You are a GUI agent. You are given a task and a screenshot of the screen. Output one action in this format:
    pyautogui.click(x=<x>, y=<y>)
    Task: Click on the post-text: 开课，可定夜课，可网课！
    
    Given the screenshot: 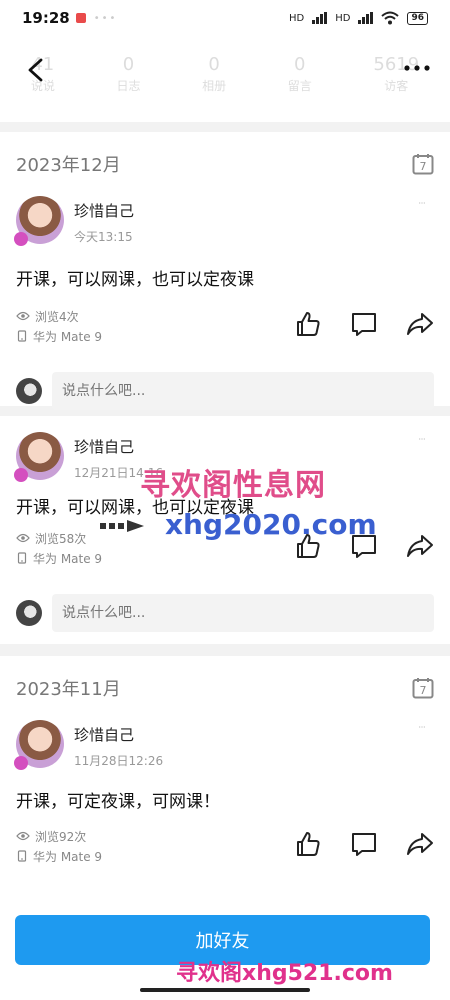 What is the action you would take?
    pyautogui.click(x=118, y=802)
    